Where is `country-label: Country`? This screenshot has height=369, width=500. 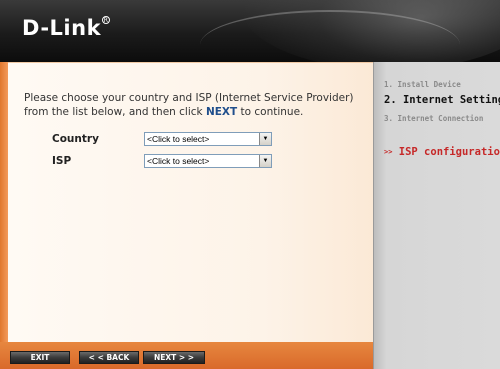 country-label: Country is located at coordinates (75, 139).